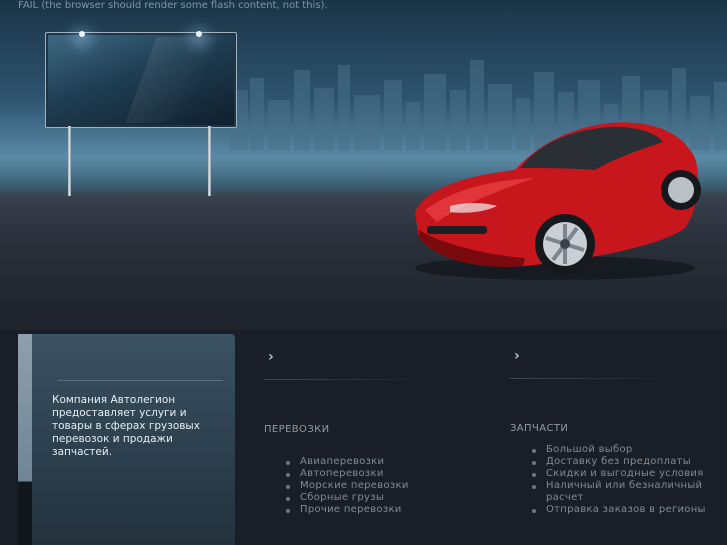 Image resolution: width=727 pixels, height=545 pixels. I want to click on billboard, so click(141, 79).